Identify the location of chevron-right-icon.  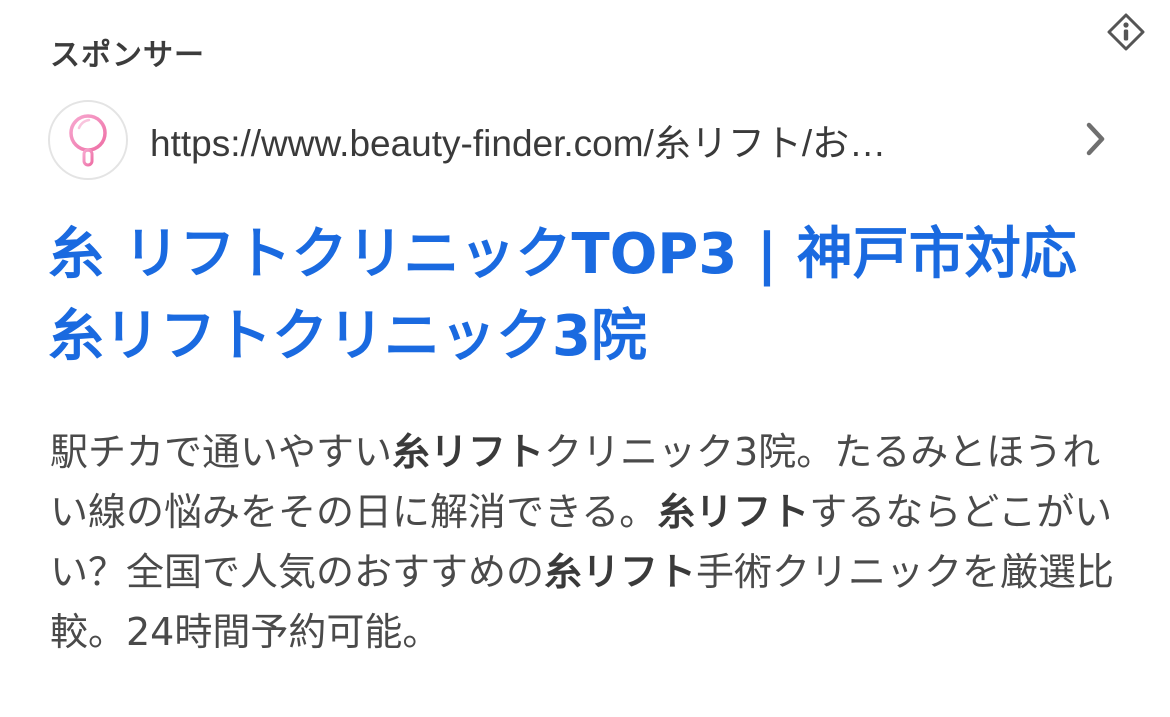
(1096, 139).